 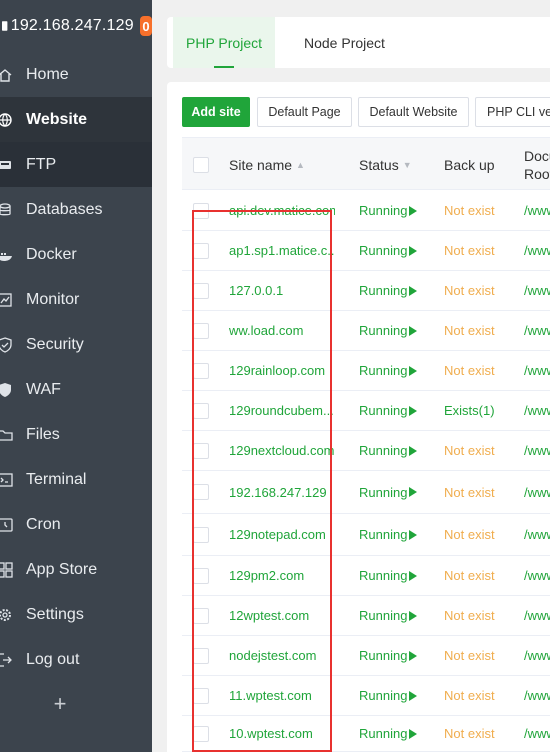 I want to click on table-row: 11.wptest.com Running Not exist /www, so click(x=366, y=696).